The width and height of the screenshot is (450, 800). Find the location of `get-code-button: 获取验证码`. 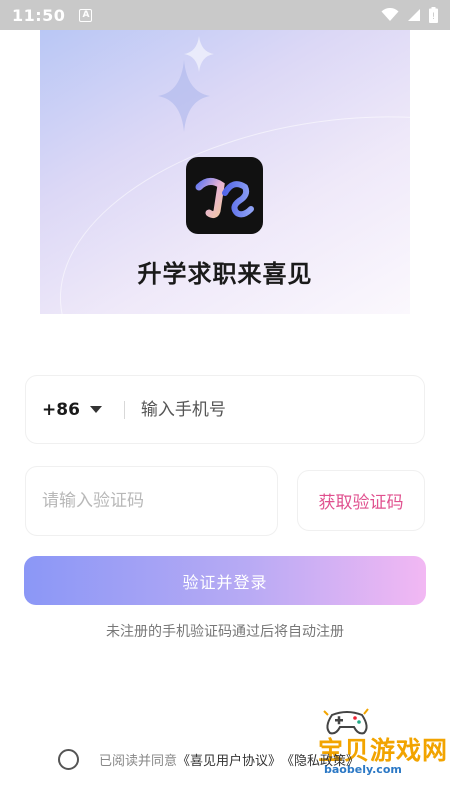

get-code-button: 获取验证码 is located at coordinates (361, 500).